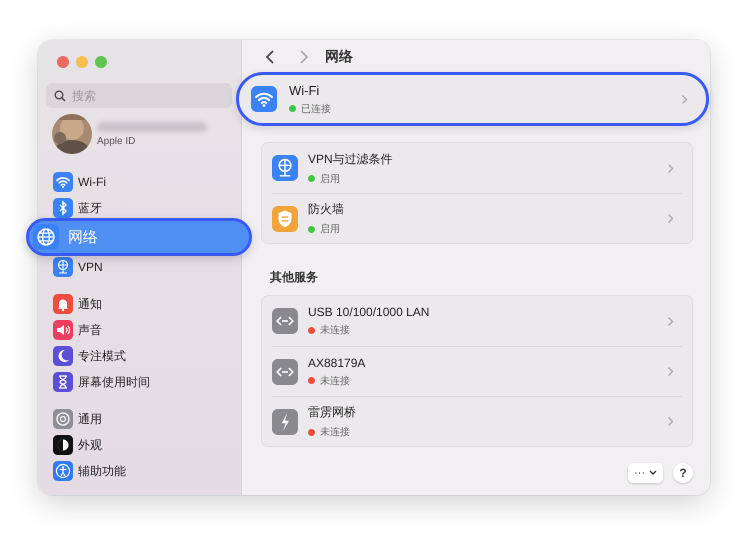 This screenshot has width=750, height=536. Describe the element at coordinates (285, 421) in the screenshot. I see `lightning-icon` at that location.